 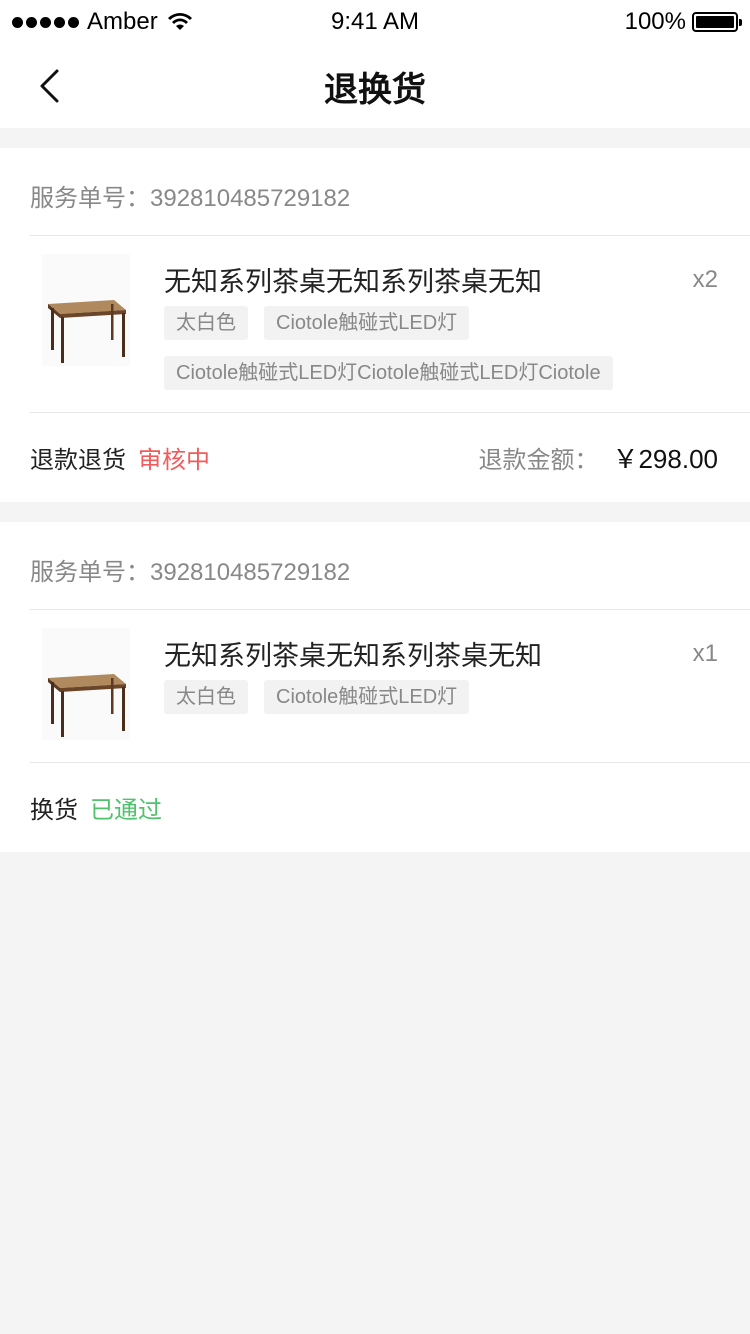 I want to click on status-badge: 审核中, so click(x=174, y=460).